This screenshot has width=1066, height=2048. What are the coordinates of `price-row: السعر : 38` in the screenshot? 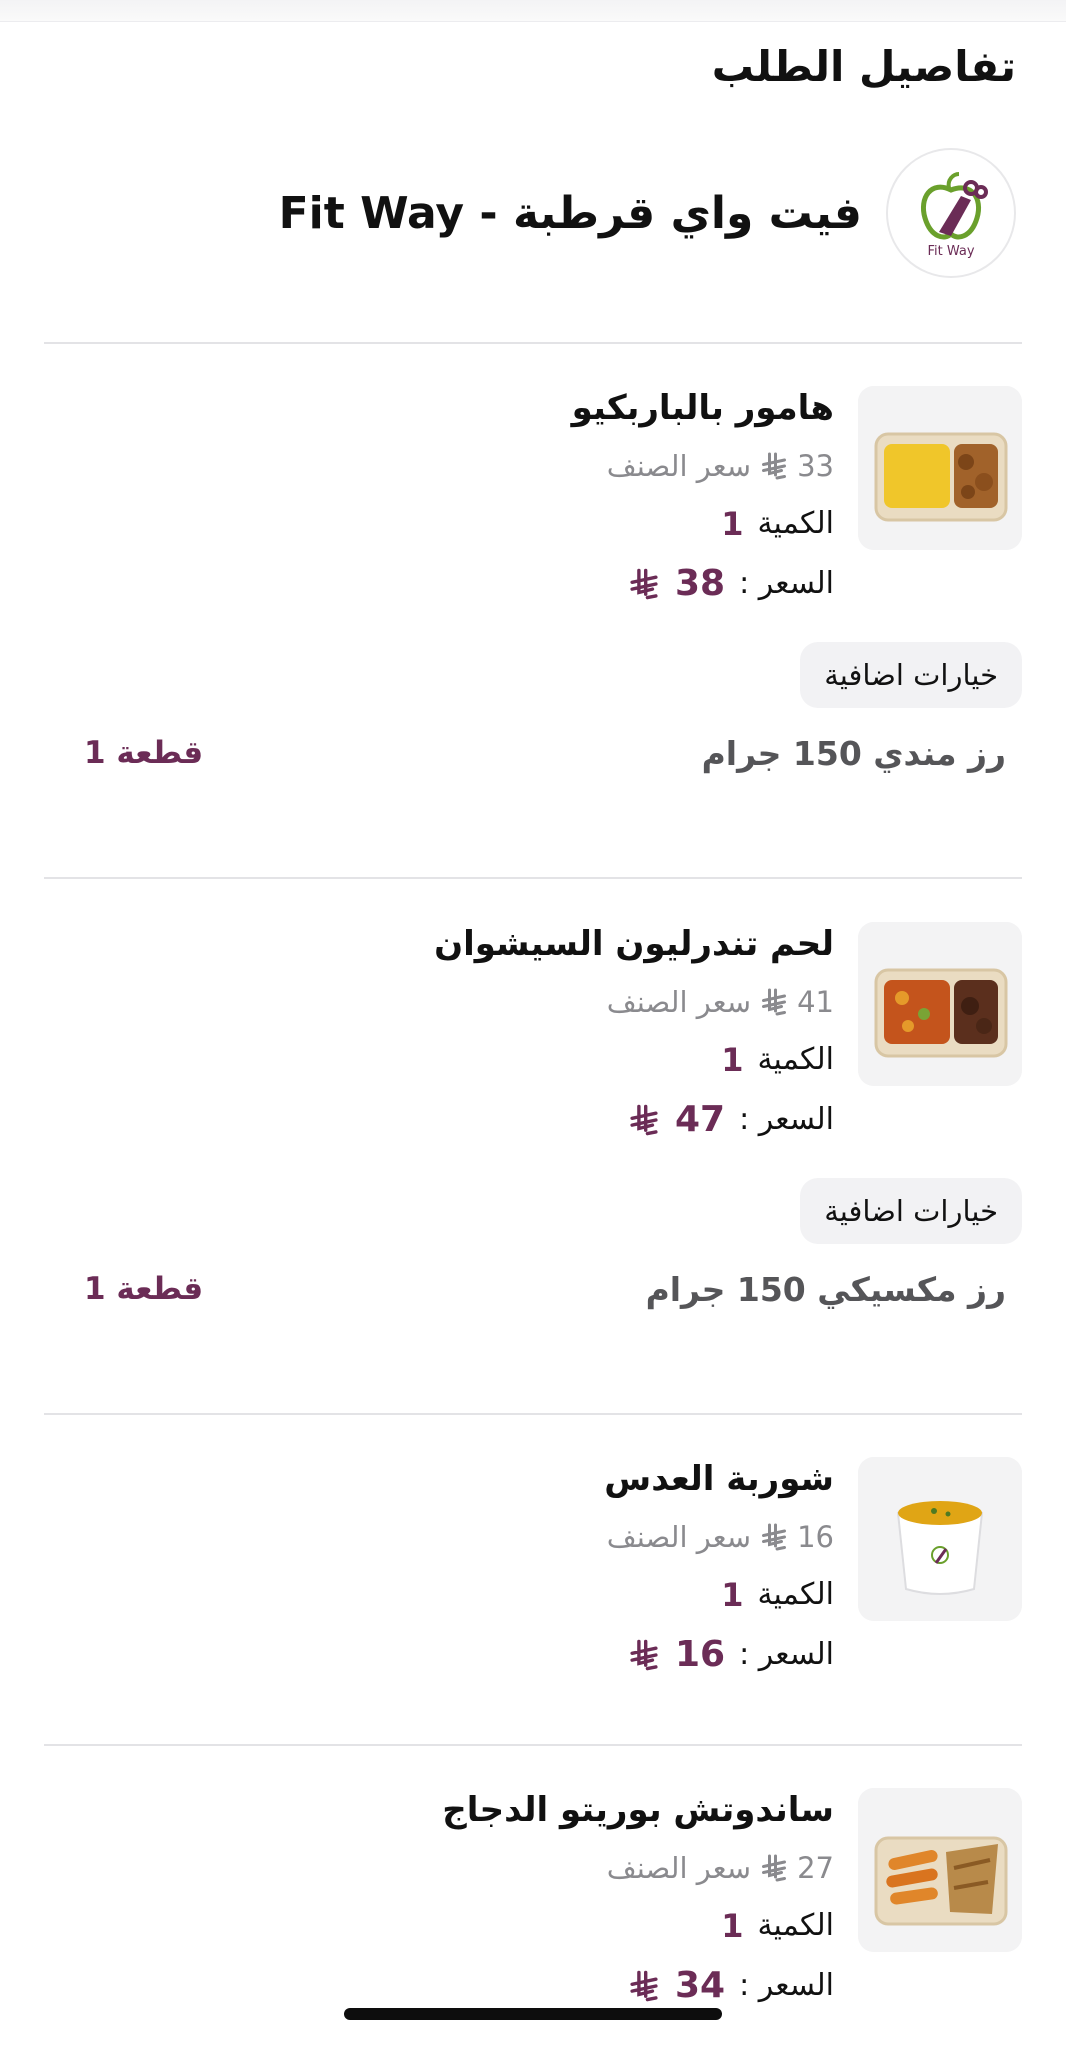 It's located at (534, 584).